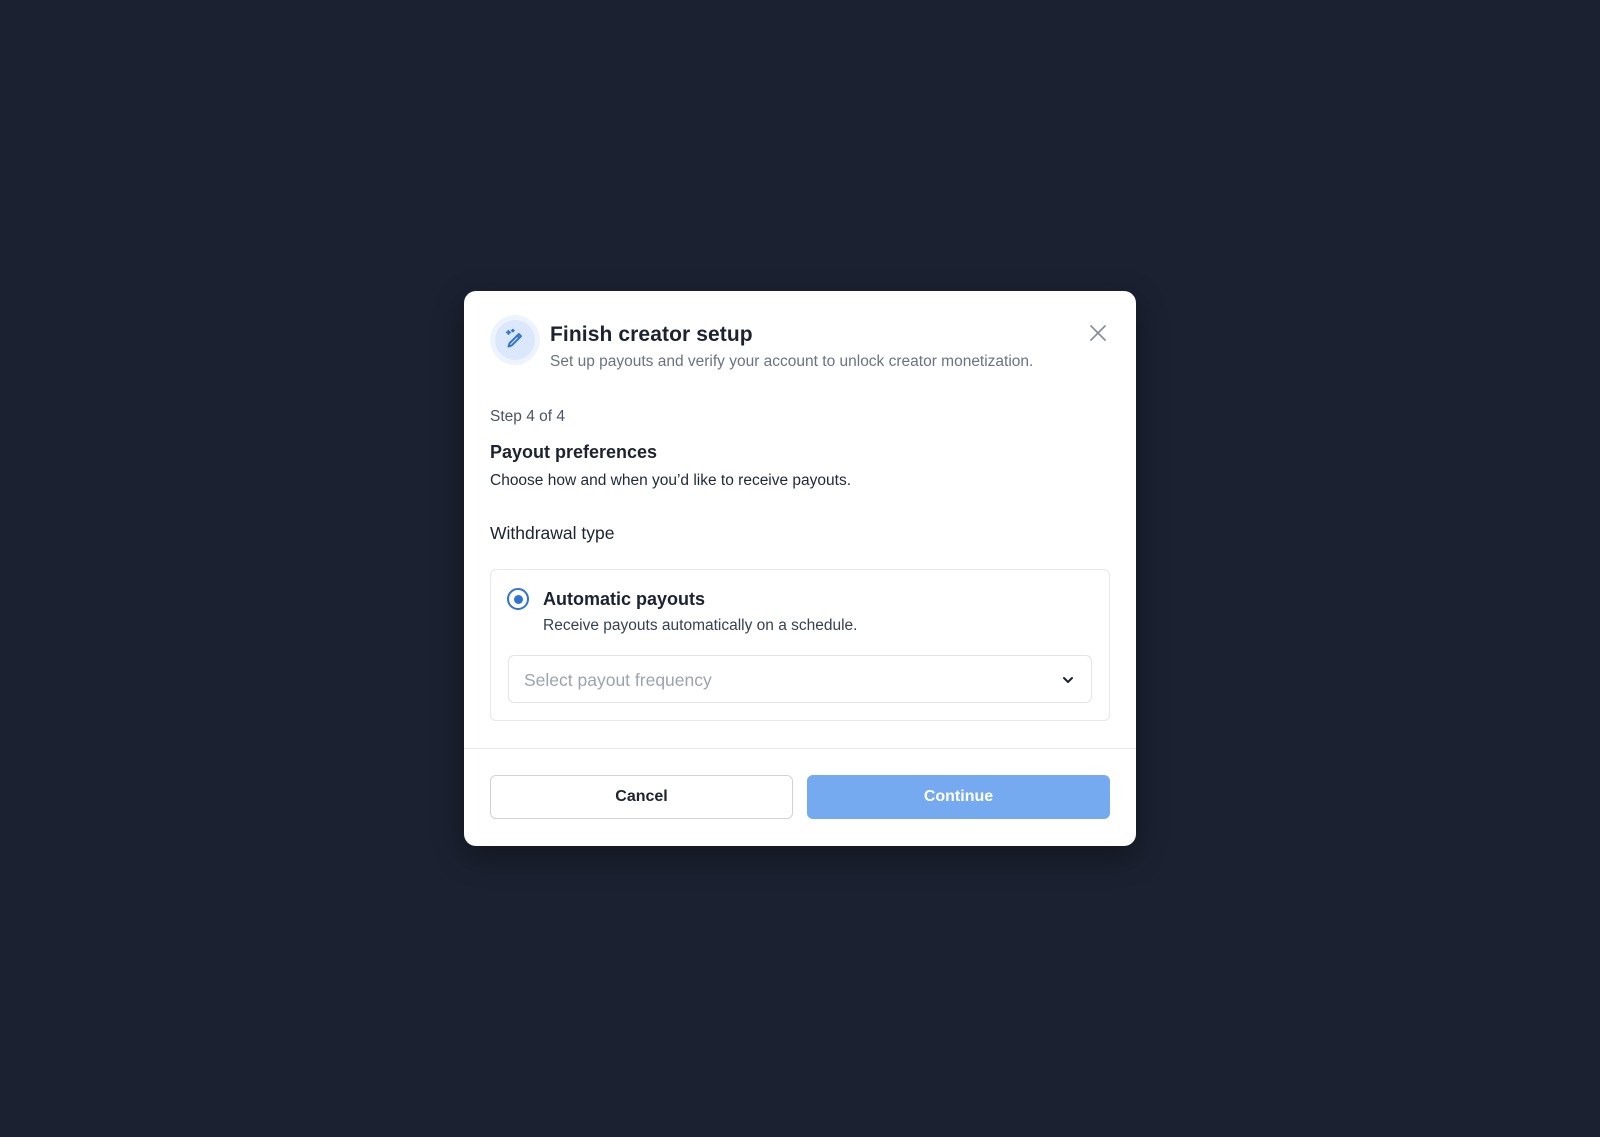  I want to click on continue-button: Continue, so click(958, 797).